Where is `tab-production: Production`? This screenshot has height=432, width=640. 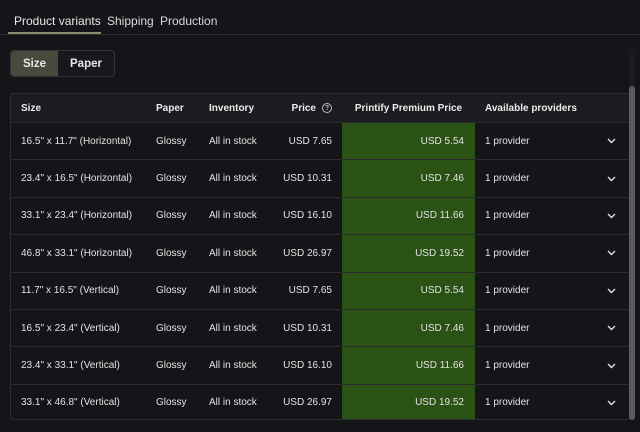
tab-production: Production is located at coordinates (188, 21).